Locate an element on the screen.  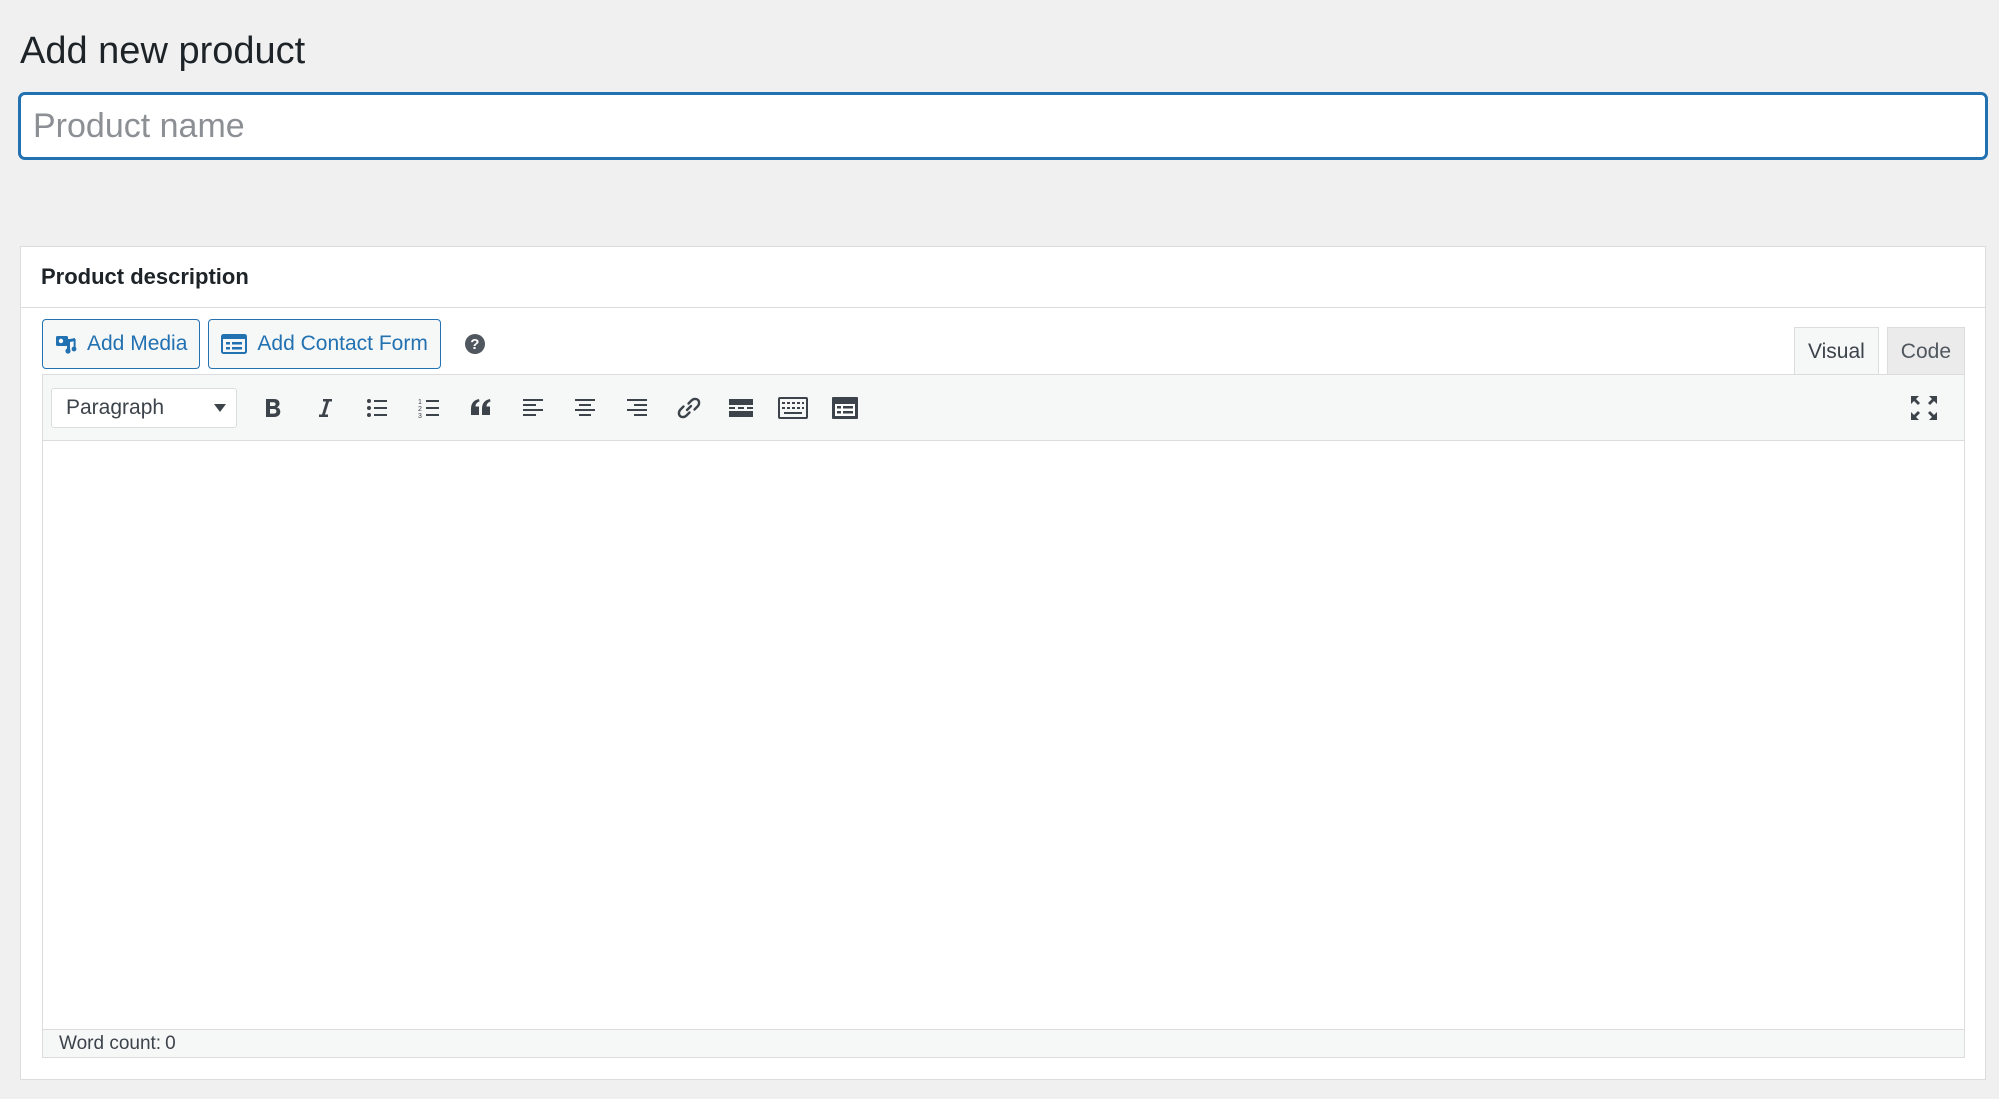
tab-code: Code is located at coordinates (1925, 351).